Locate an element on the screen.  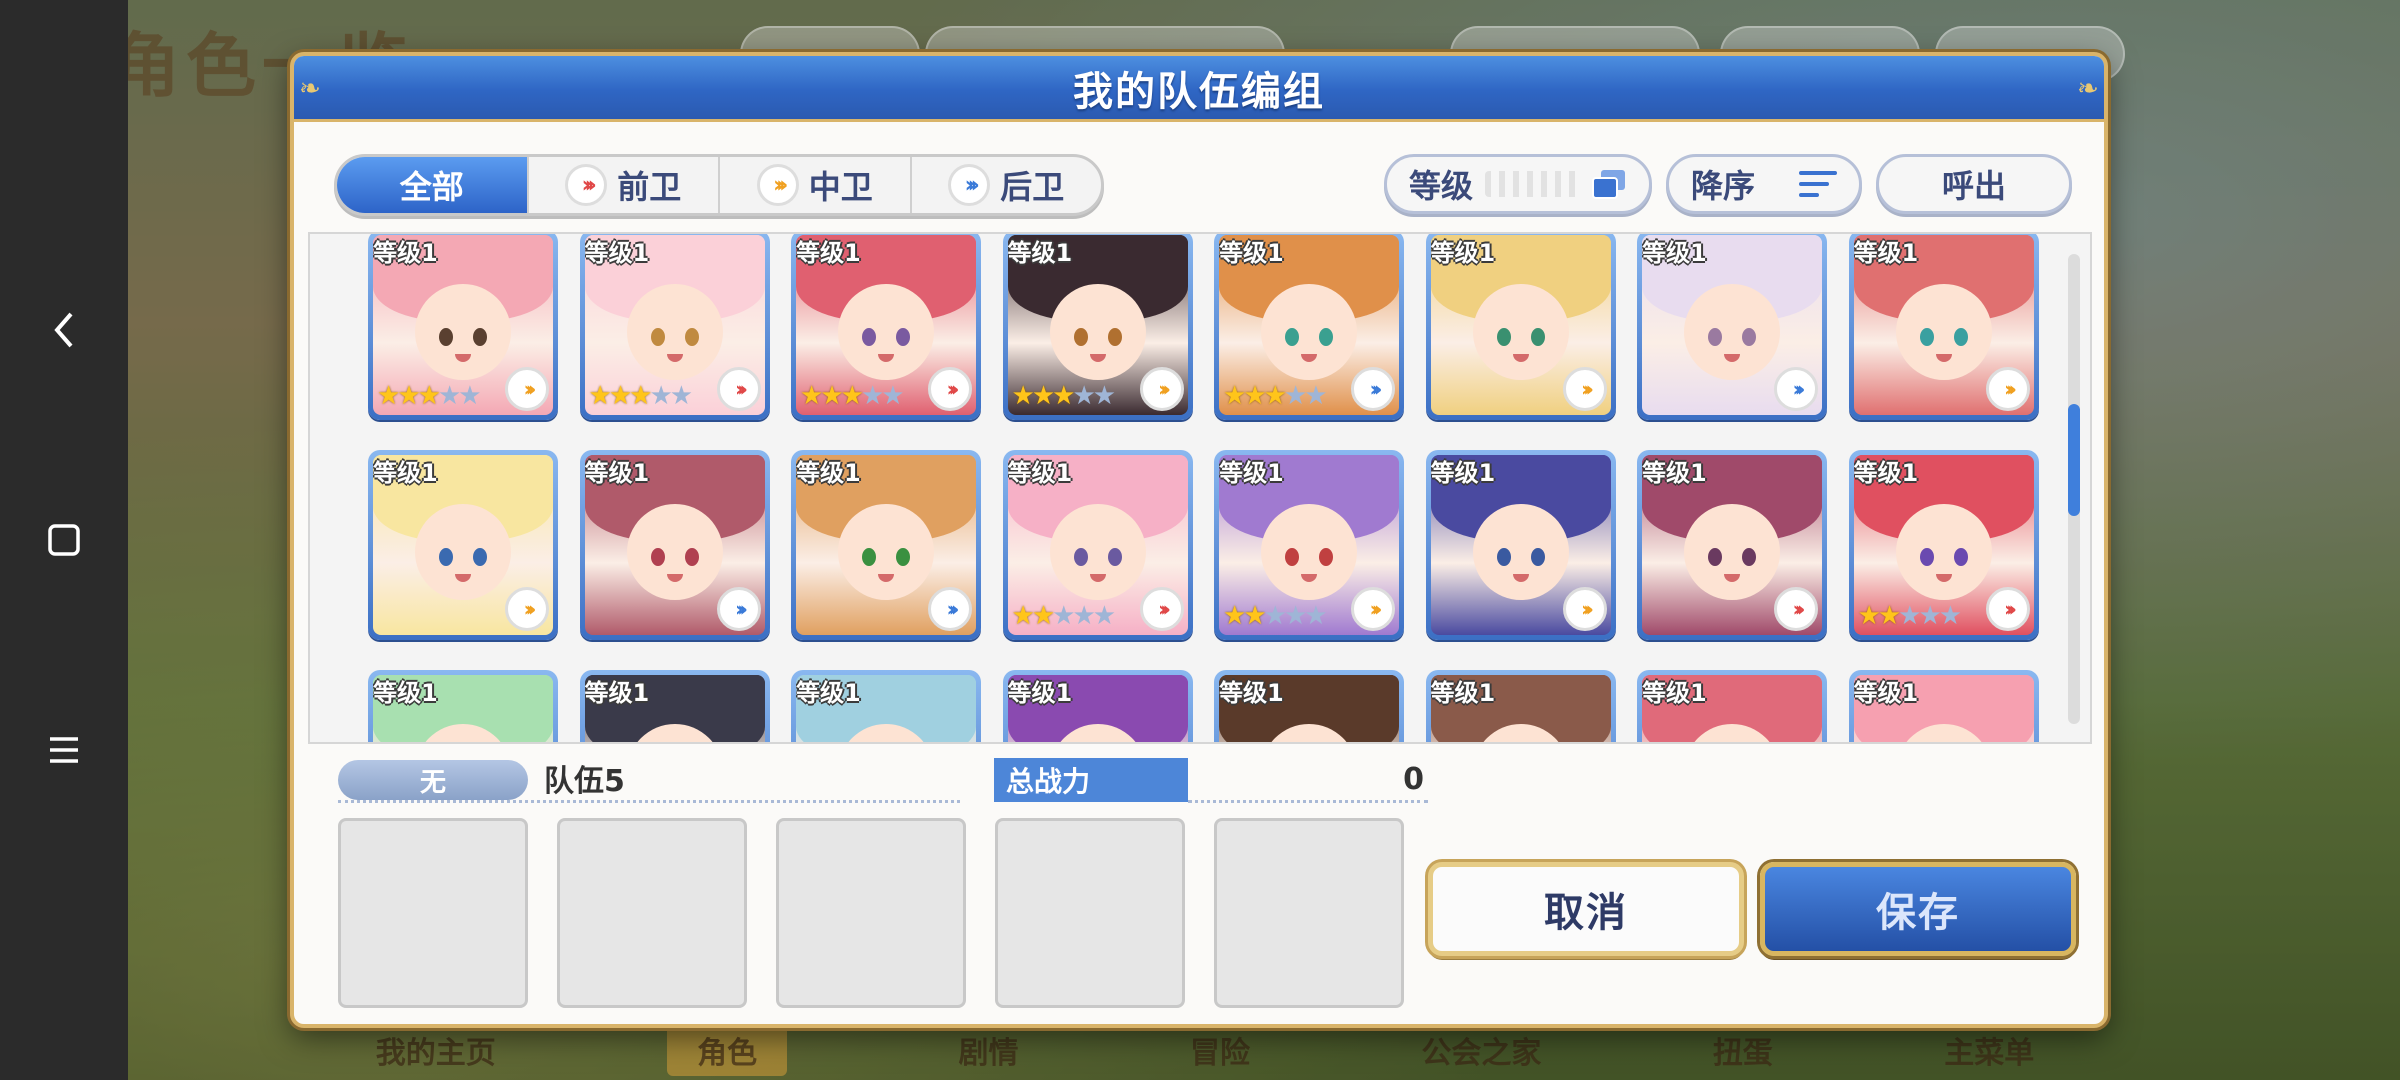
back-icon is located at coordinates (64, 330).